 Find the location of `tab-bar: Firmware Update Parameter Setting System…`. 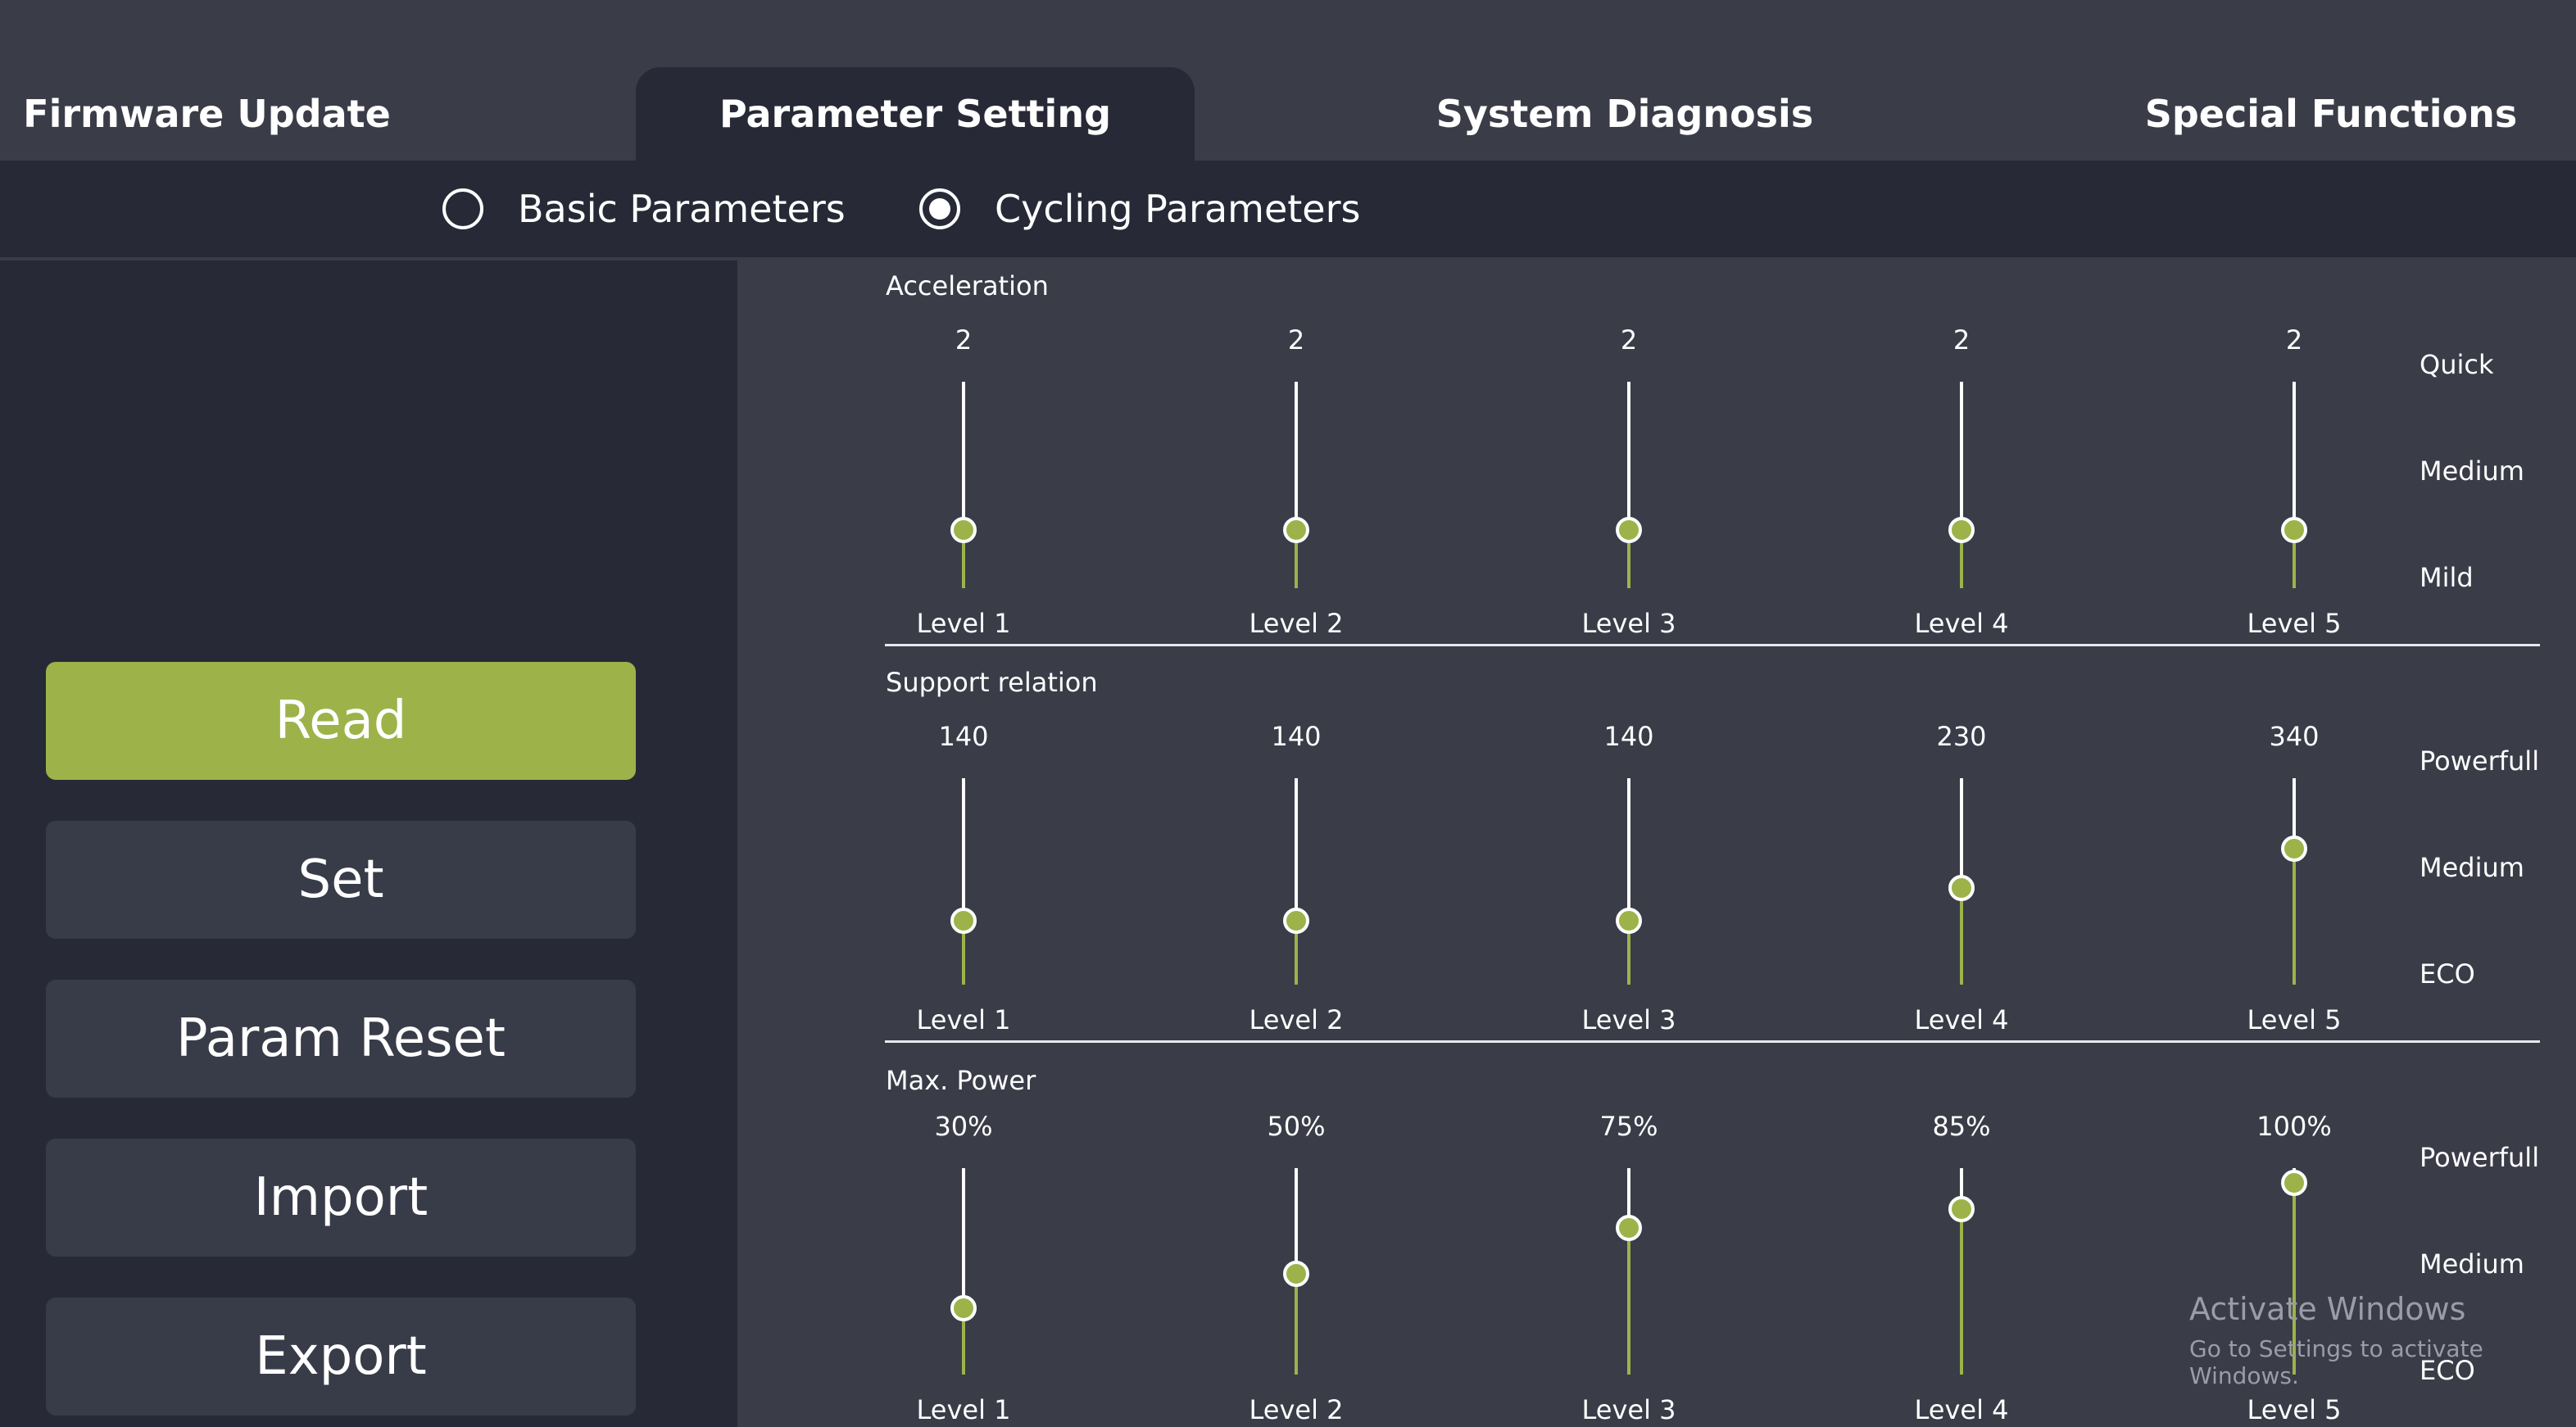

tab-bar: Firmware Update Parameter Setting System… is located at coordinates (1288, 80).